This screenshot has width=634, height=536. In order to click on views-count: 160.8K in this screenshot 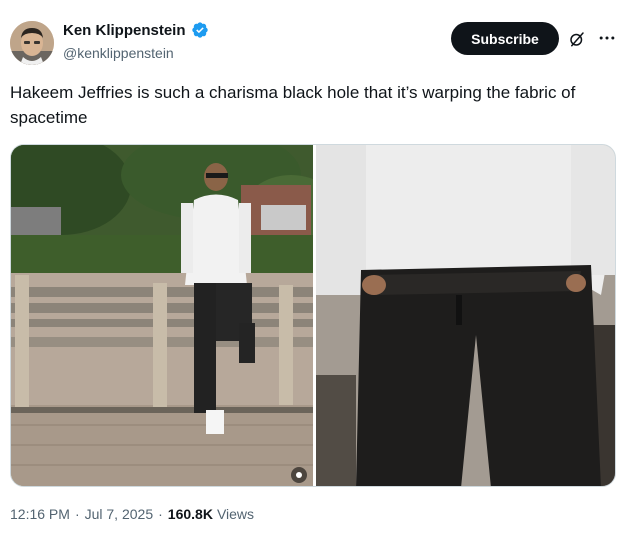, I will do `click(190, 514)`.